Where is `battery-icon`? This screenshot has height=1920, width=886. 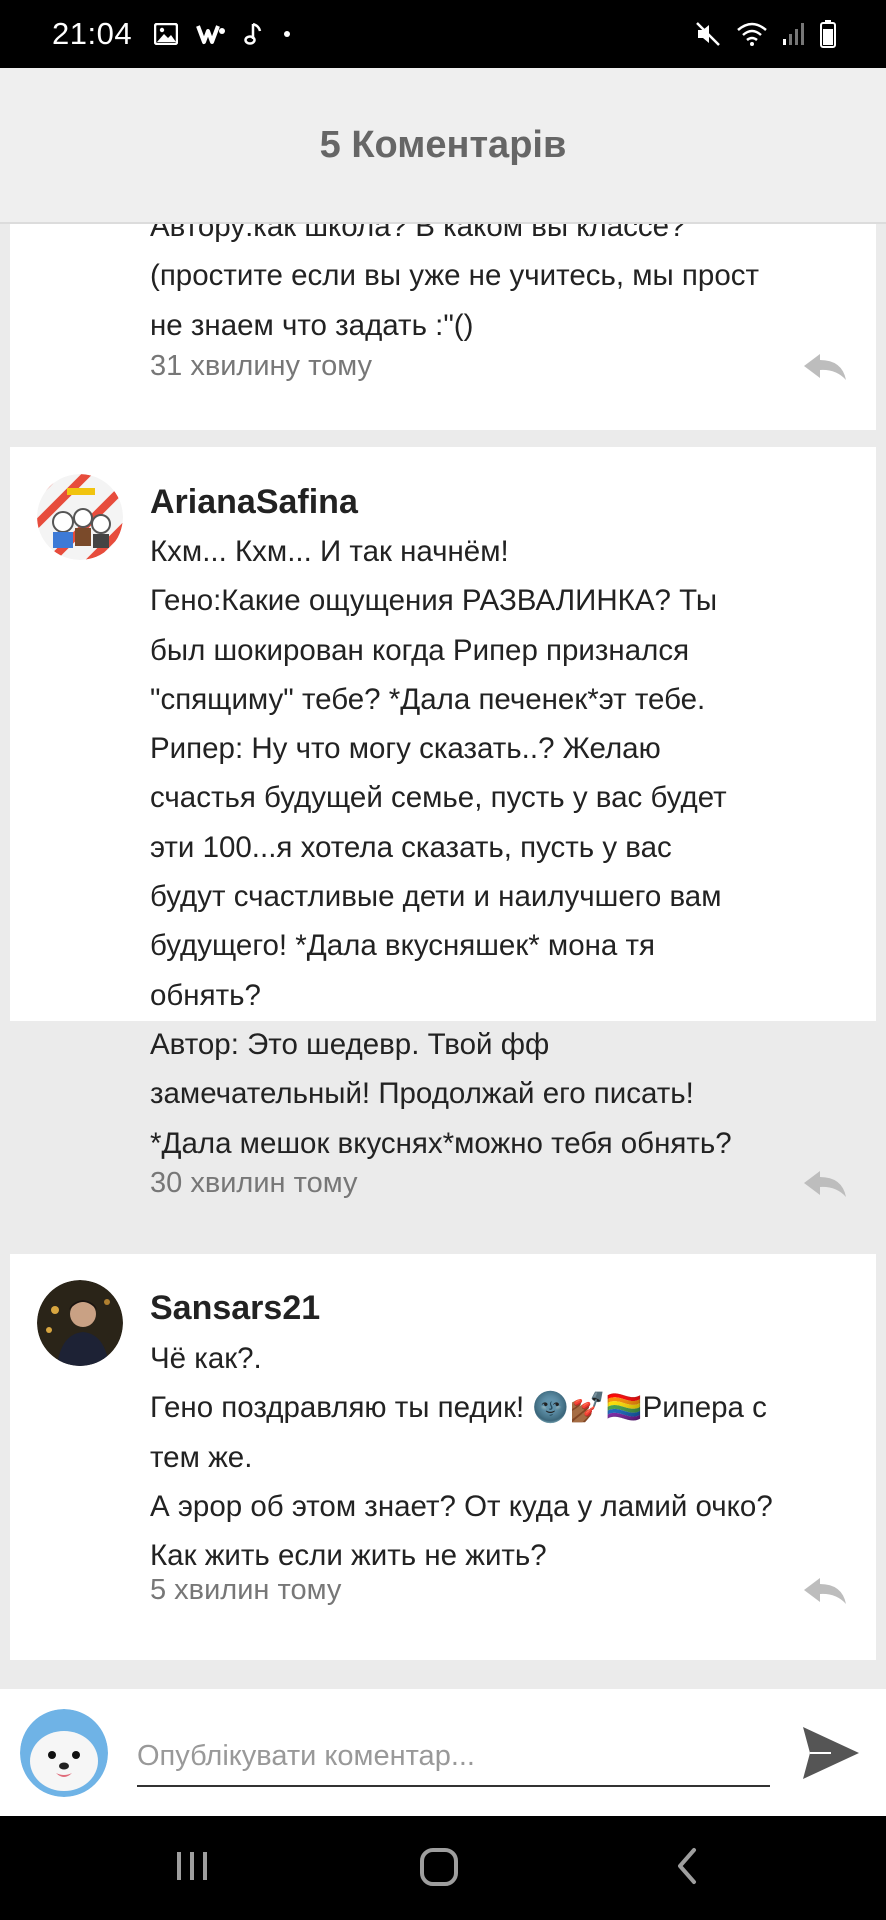 battery-icon is located at coordinates (828, 34).